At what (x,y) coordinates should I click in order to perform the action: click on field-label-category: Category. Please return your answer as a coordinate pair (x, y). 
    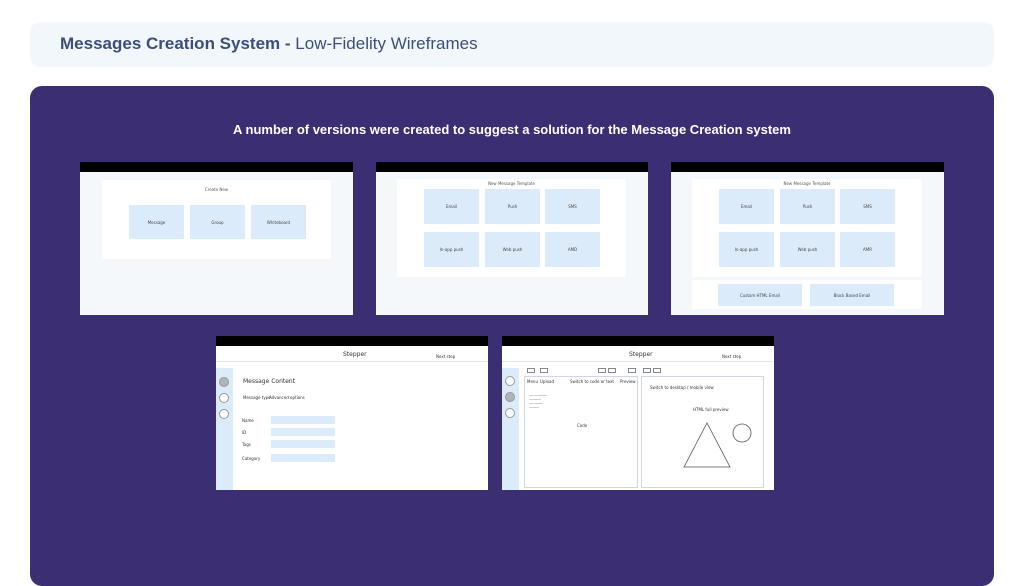
    Looking at the image, I should click on (251, 458).